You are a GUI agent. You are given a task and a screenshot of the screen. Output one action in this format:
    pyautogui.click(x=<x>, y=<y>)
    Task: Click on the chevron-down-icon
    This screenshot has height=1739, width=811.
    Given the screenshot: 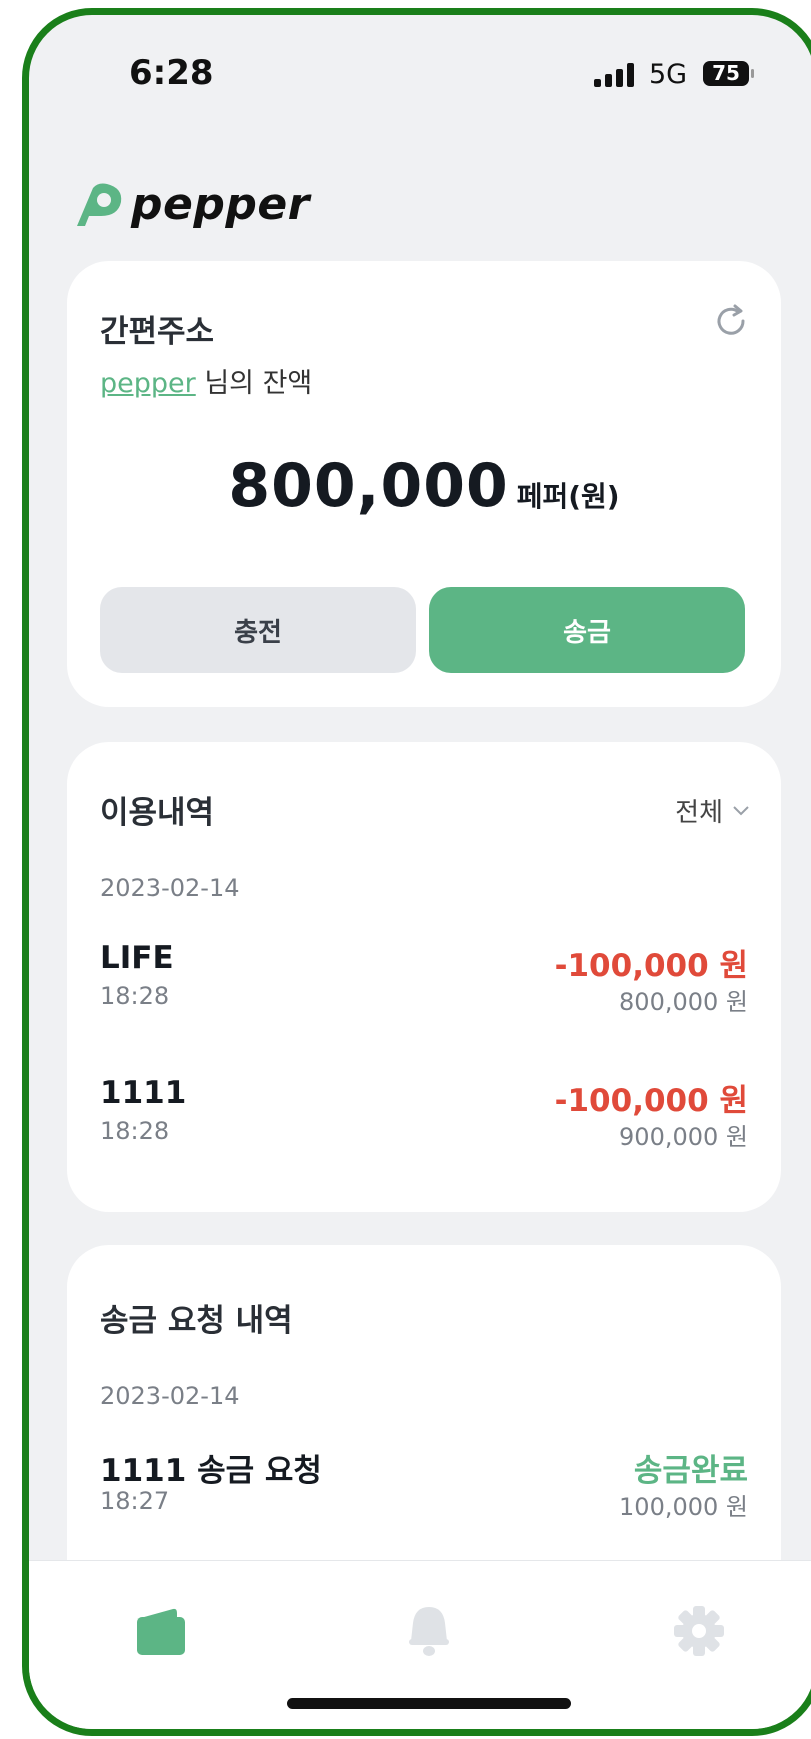 What is the action you would take?
    pyautogui.click(x=741, y=810)
    